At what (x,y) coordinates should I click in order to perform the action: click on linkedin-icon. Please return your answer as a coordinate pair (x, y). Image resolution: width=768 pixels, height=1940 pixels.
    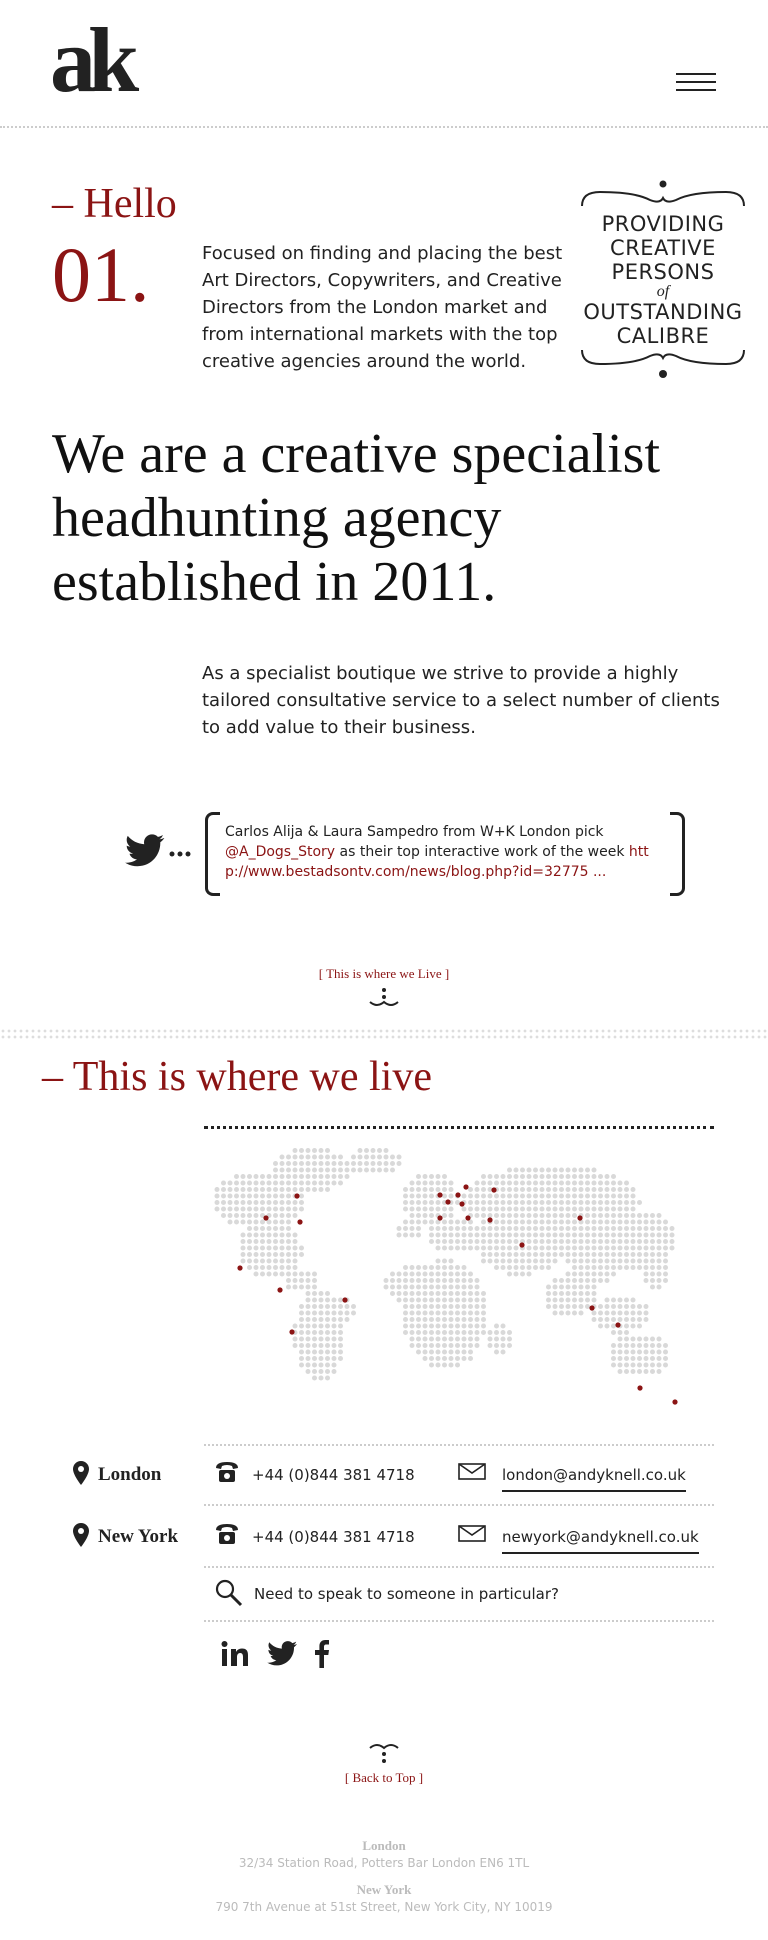
    Looking at the image, I should click on (235, 1656).